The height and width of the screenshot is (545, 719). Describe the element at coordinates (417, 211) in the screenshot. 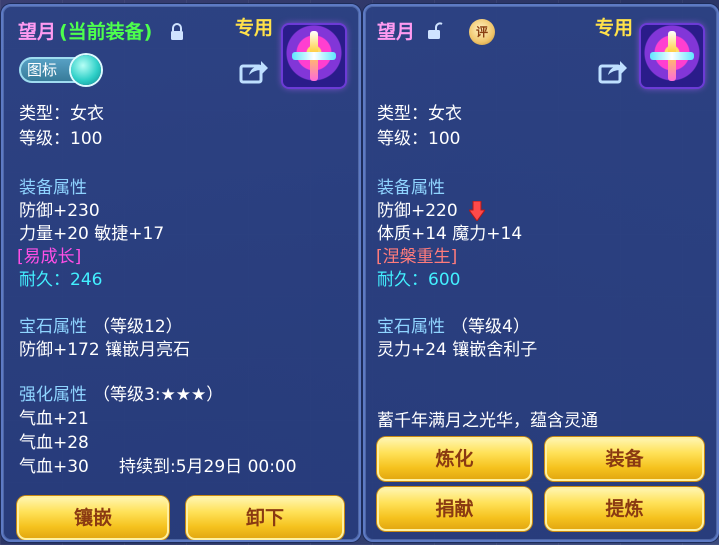

I see `equip-attr-line: 防御+220` at that location.